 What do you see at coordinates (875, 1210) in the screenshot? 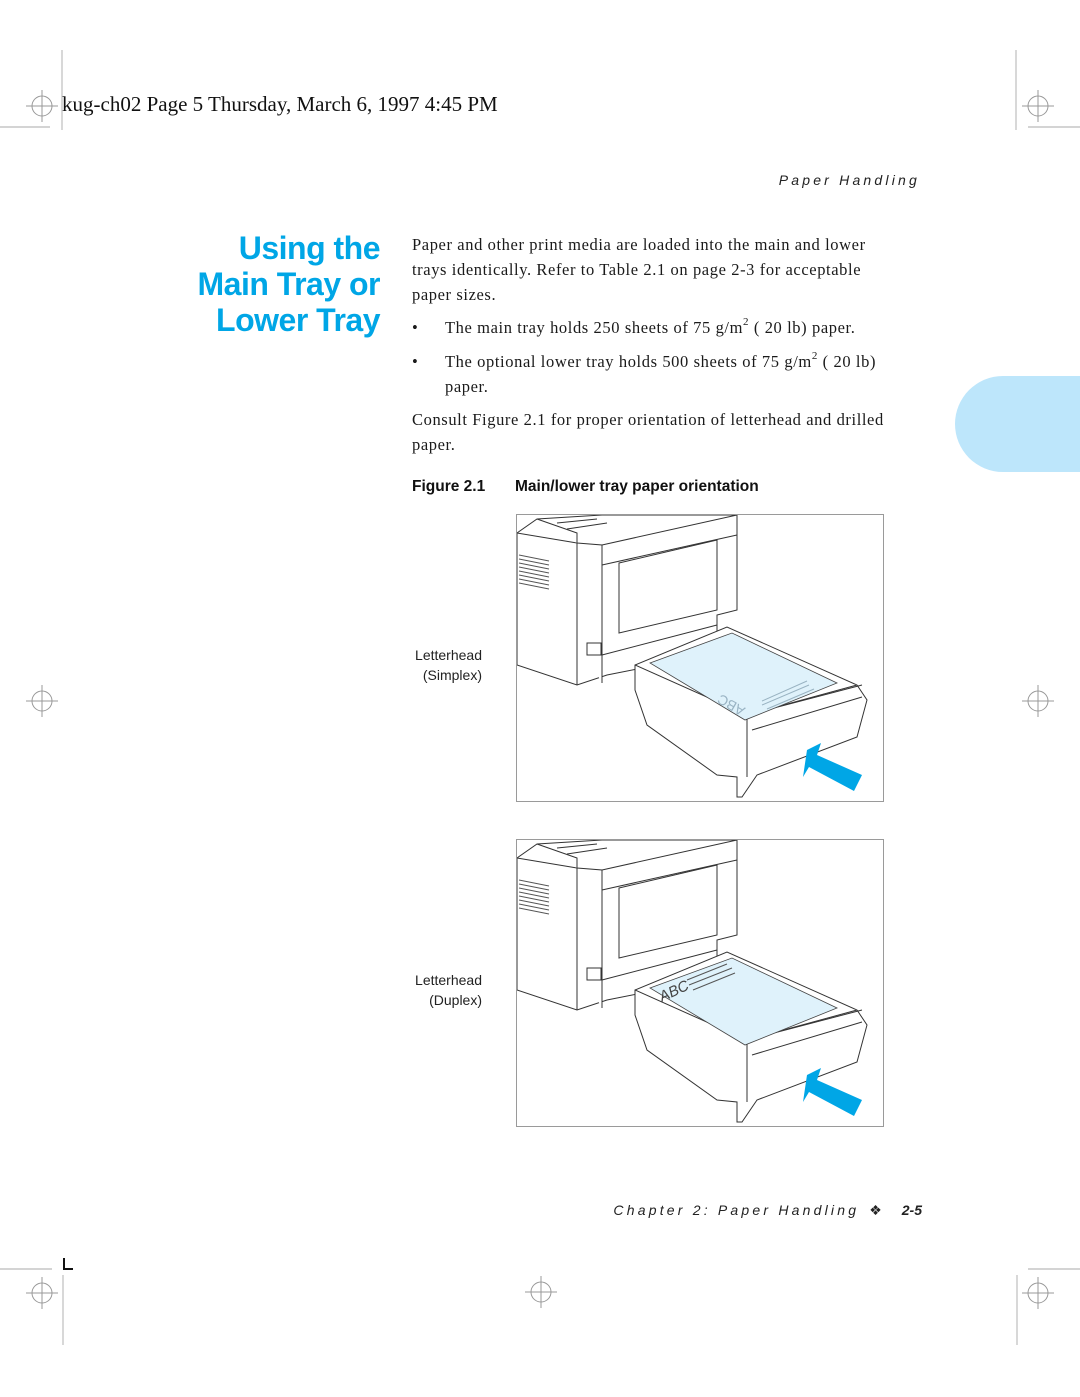
I see `diamond-icon: ❖` at bounding box center [875, 1210].